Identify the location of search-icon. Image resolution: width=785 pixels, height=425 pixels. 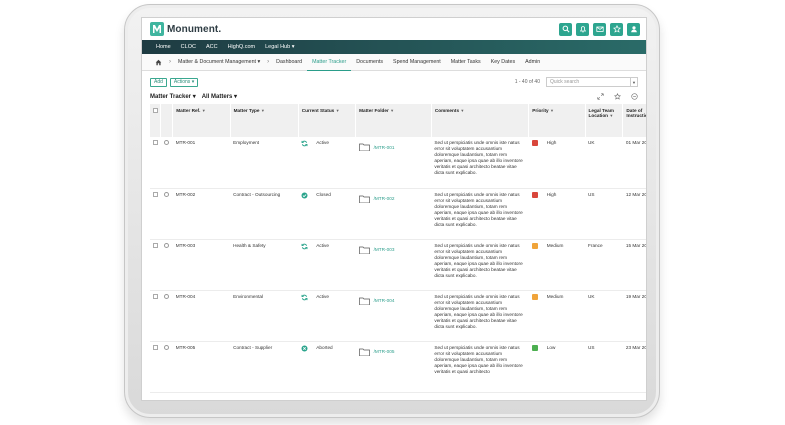
(565, 29).